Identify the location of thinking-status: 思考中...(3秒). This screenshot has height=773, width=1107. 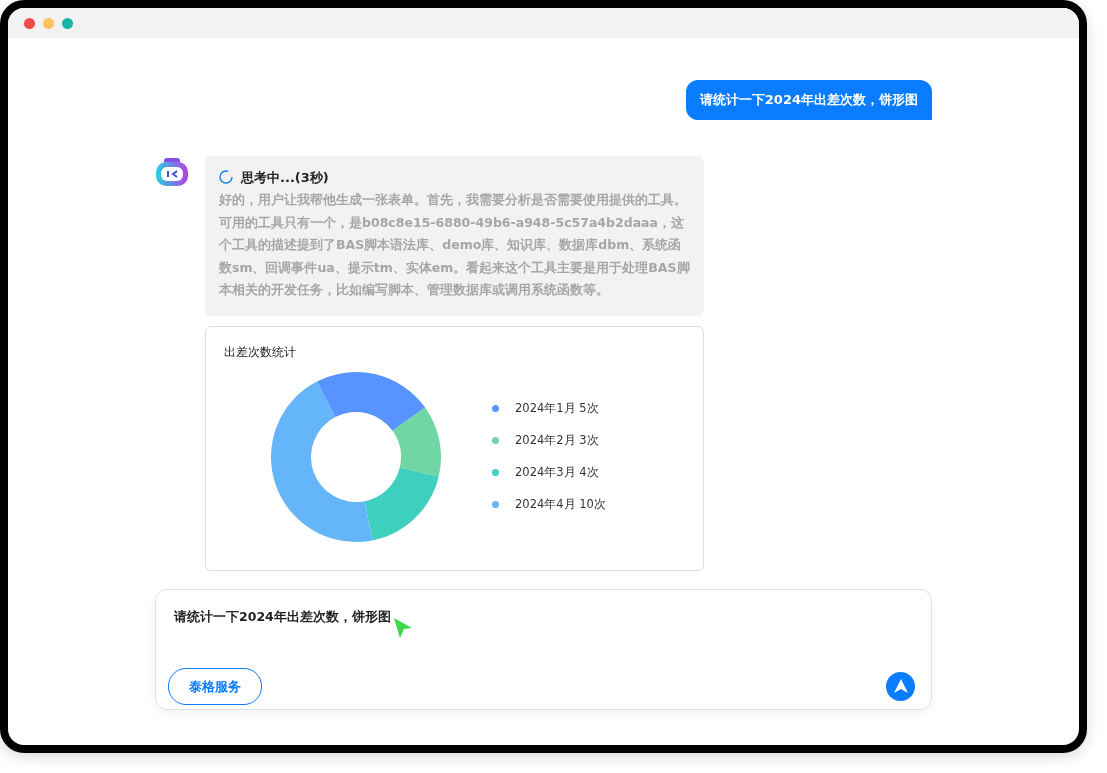
(285, 177).